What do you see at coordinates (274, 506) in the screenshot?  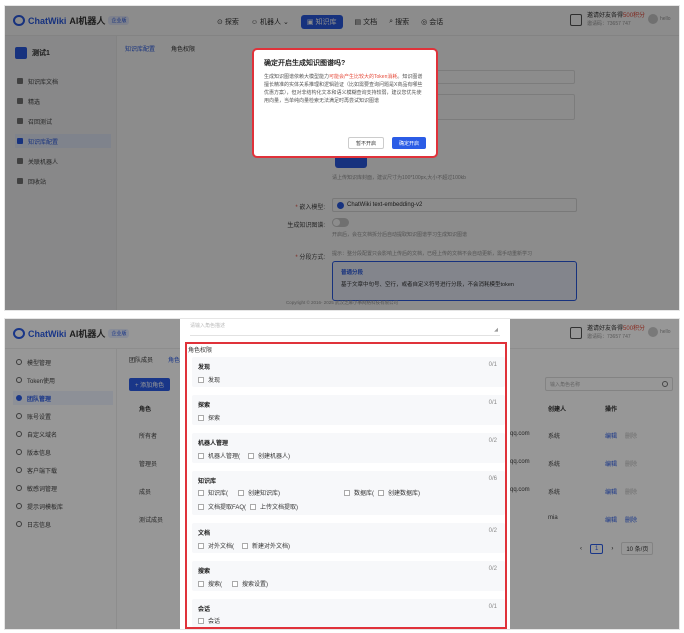 I see `checkbox-faq-upload: 上传文档提取)` at bounding box center [274, 506].